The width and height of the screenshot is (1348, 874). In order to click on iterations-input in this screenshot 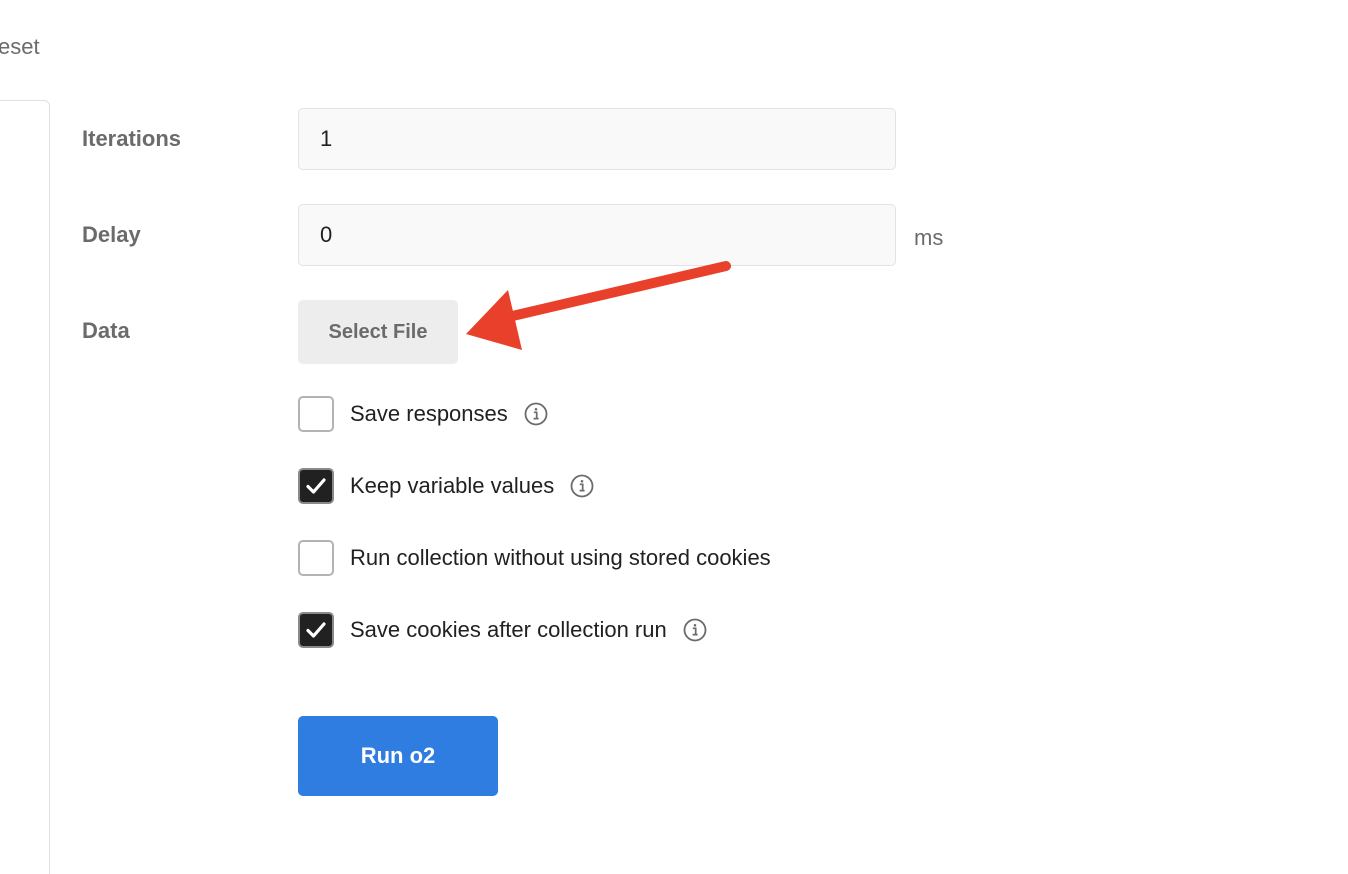, I will do `click(597, 139)`.